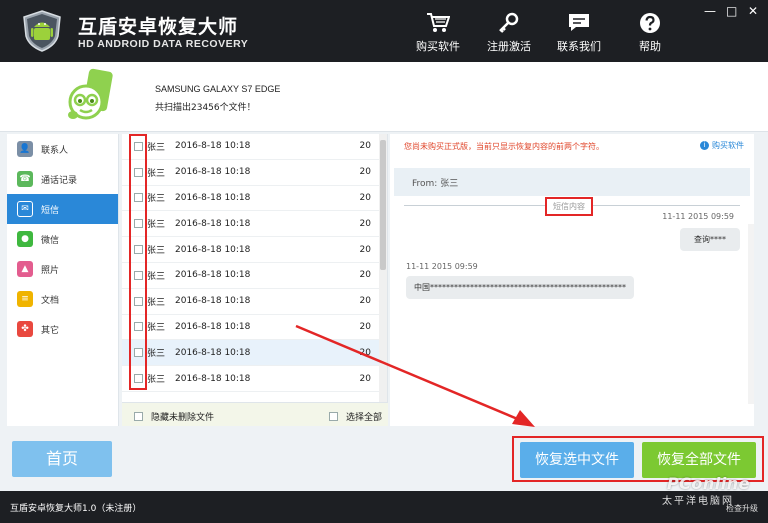 The image size is (768, 523). I want to click on detail-scrollbar, so click(751, 314).